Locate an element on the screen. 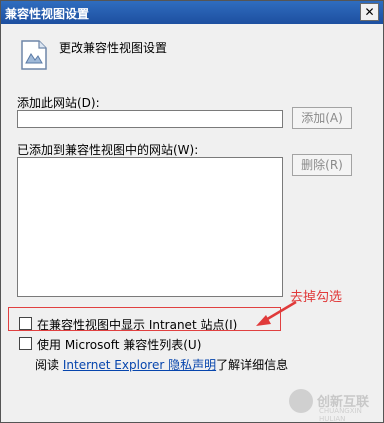 This screenshot has width=384, height=423. privacy-line: 阅读 Internet Explorer 隐私声明了解详细信息 is located at coordinates (161, 364).